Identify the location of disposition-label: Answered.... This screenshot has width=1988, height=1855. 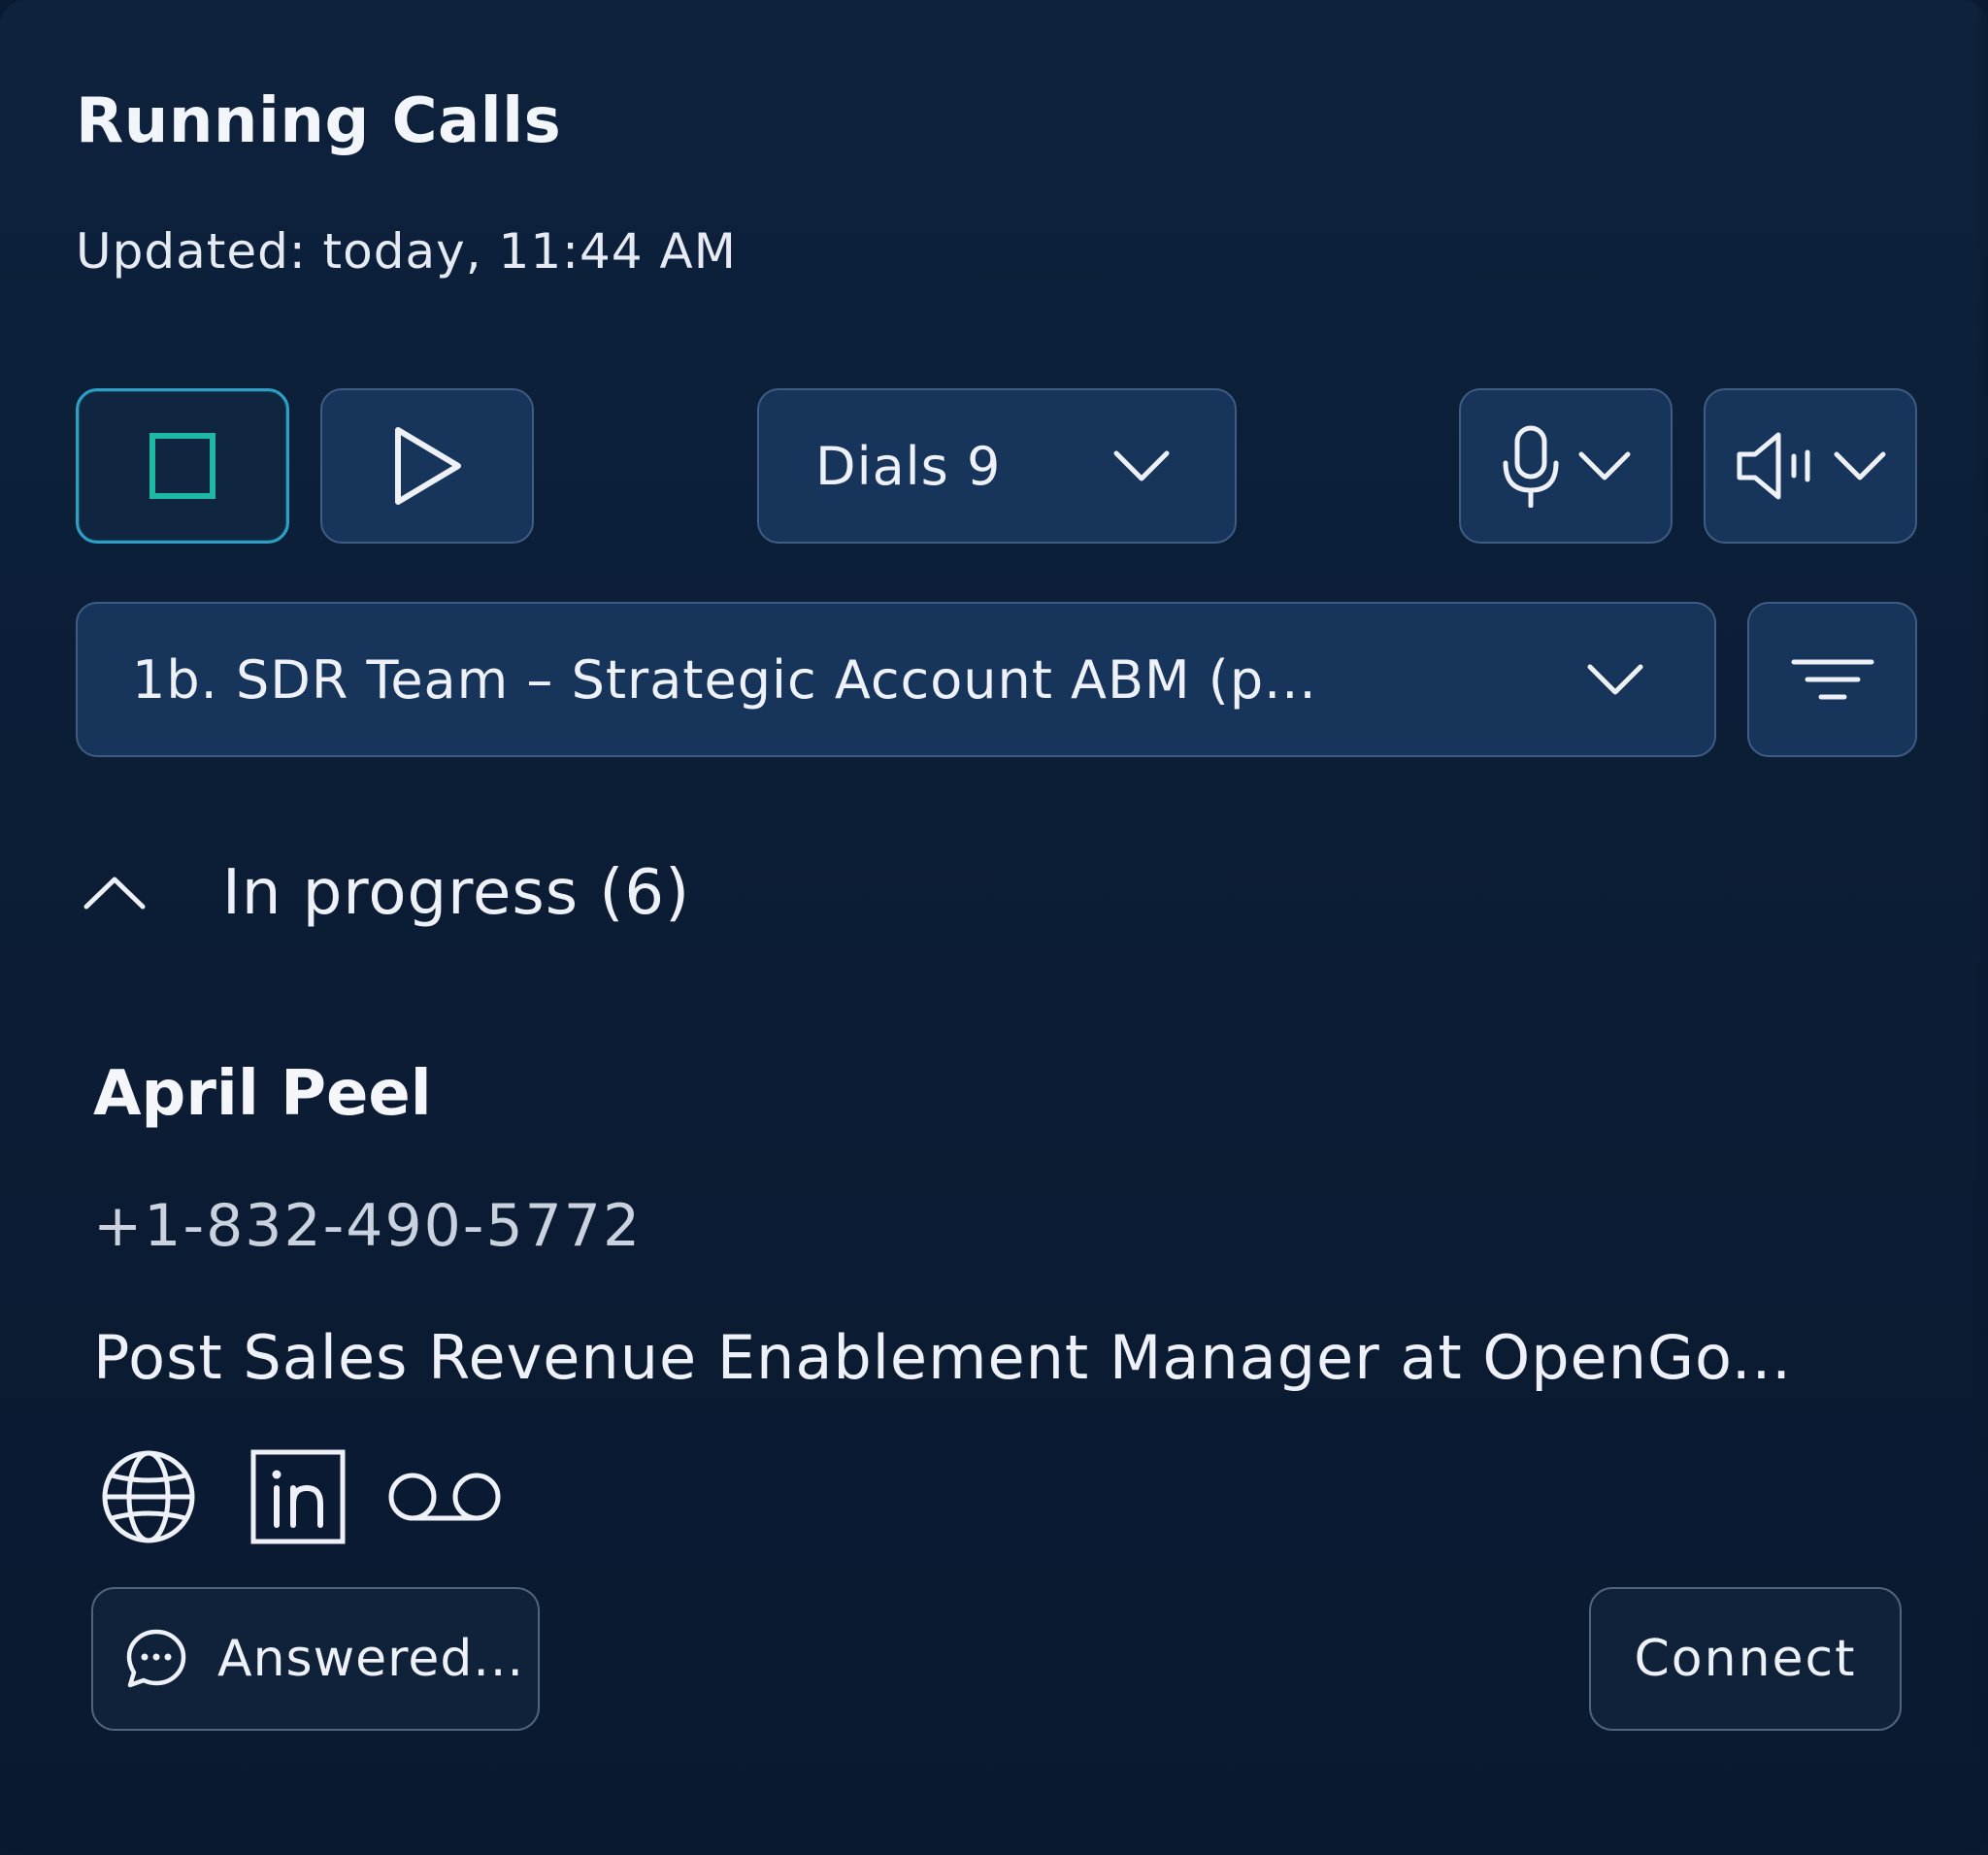
(370, 1659).